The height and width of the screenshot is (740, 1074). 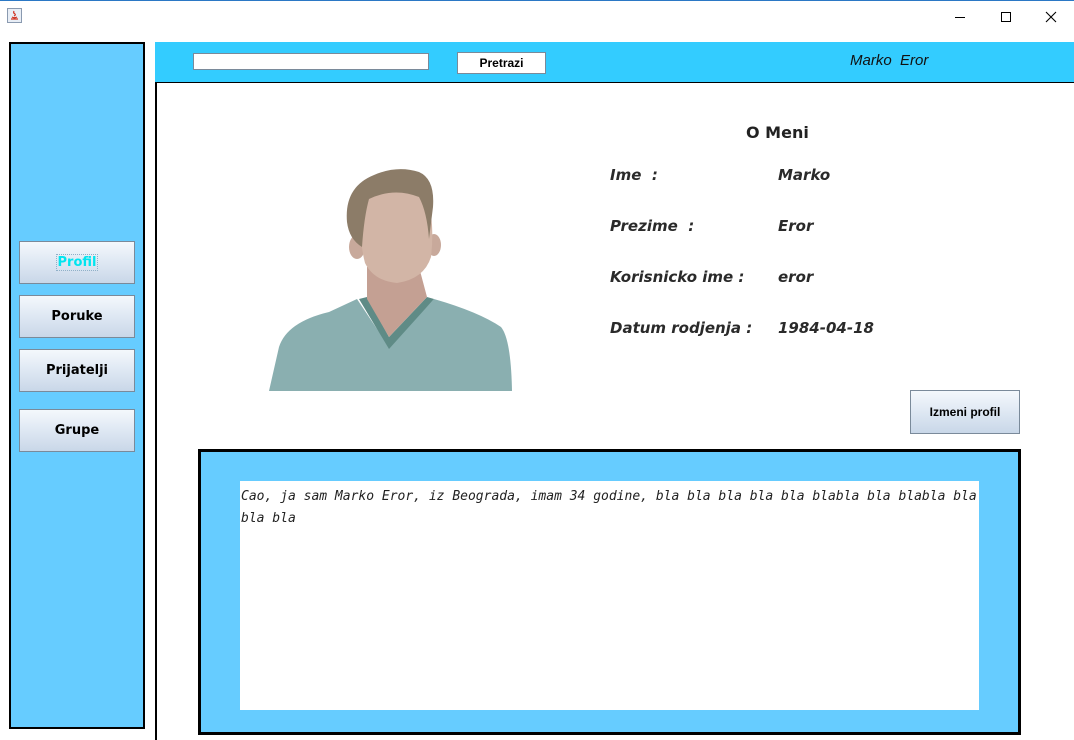 What do you see at coordinates (796, 226) in the screenshot?
I see `last-name-value: Eror` at bounding box center [796, 226].